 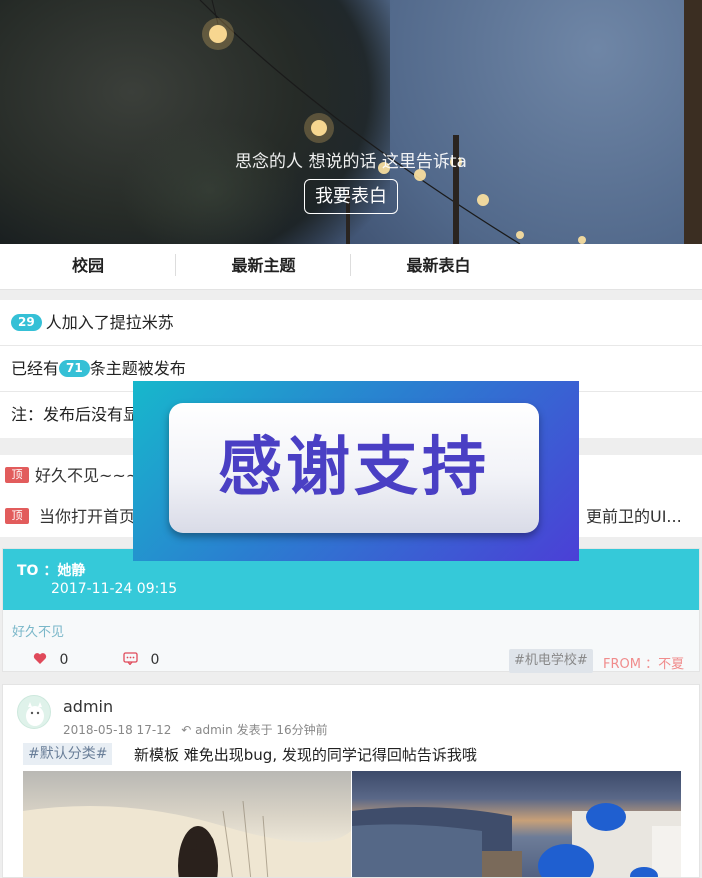 What do you see at coordinates (88, 267) in the screenshot?
I see `tab-campus: 校园` at bounding box center [88, 267].